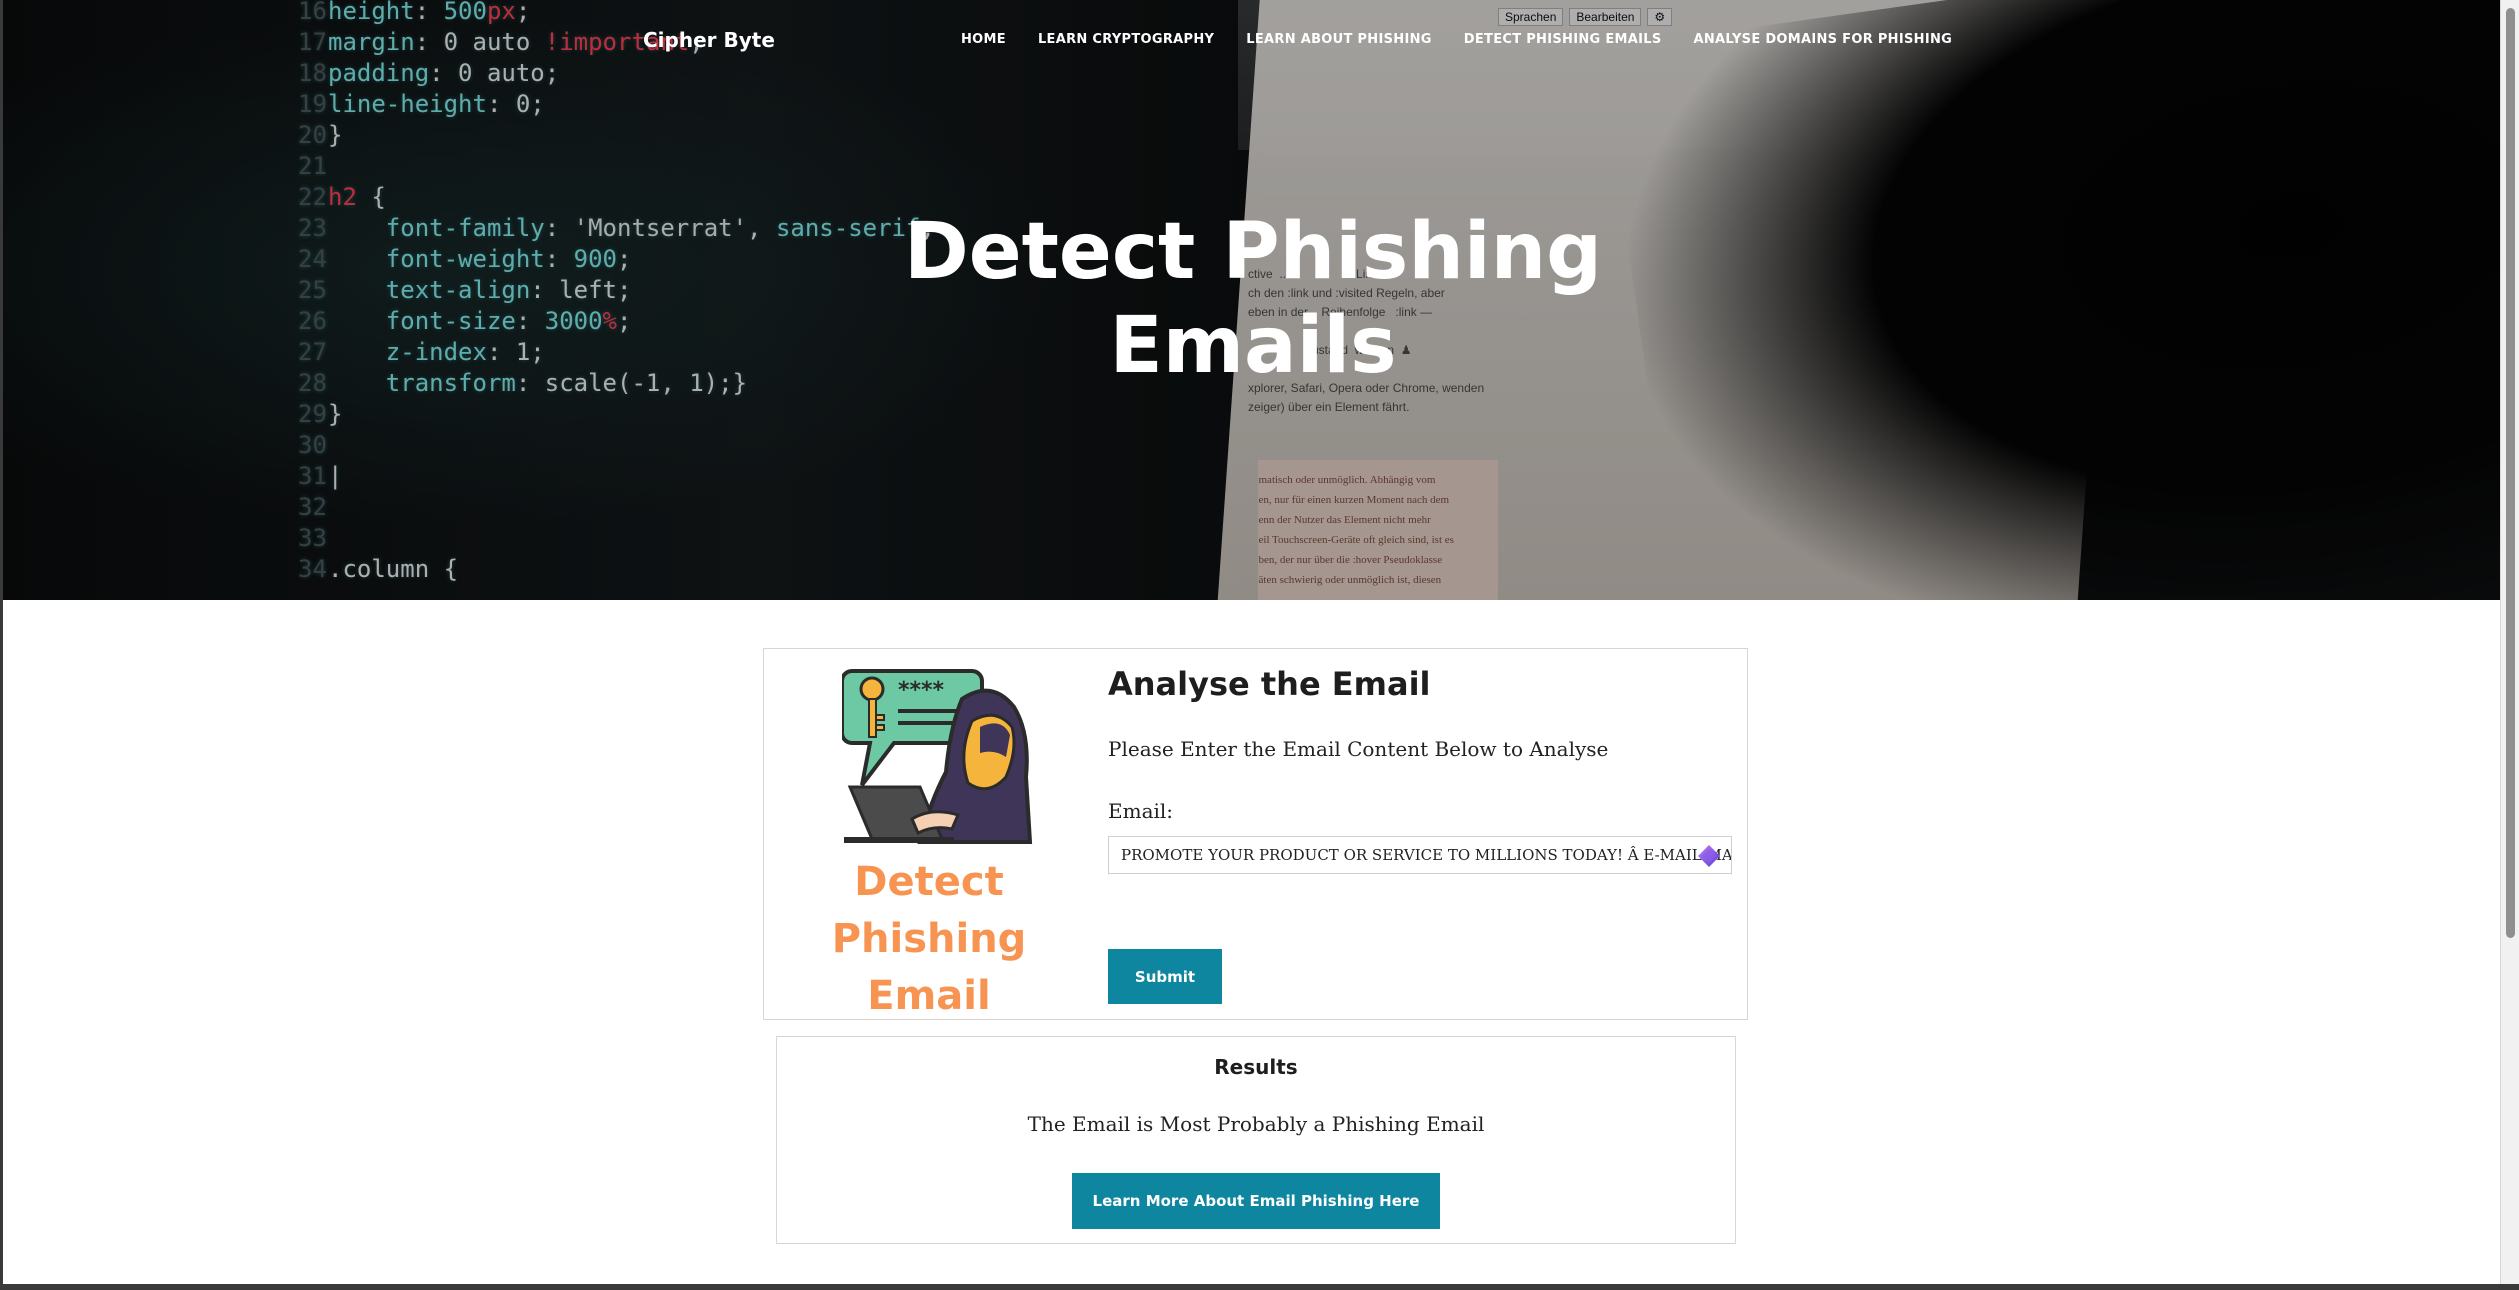 This screenshot has width=2519, height=1290. Describe the element at coordinates (2510, 473) in the screenshot. I see `scrollbar-thumb` at that location.